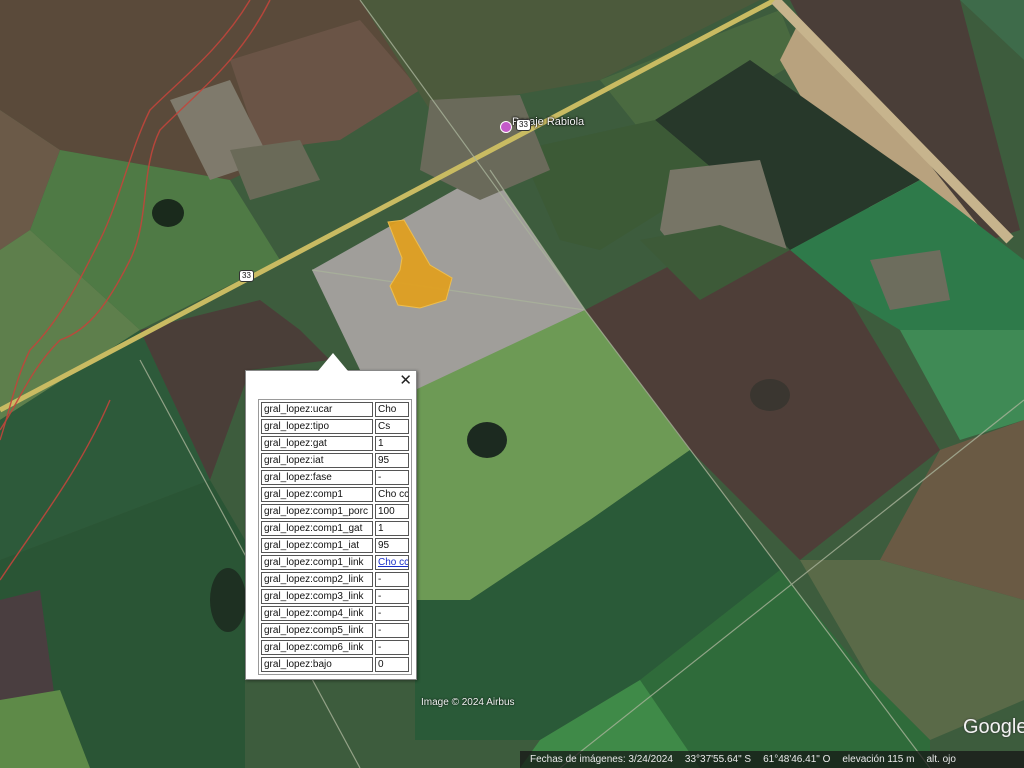 Image resolution: width=1024 pixels, height=768 pixels. I want to click on table-row: gral_lopez:comp6_link -, so click(335, 647).